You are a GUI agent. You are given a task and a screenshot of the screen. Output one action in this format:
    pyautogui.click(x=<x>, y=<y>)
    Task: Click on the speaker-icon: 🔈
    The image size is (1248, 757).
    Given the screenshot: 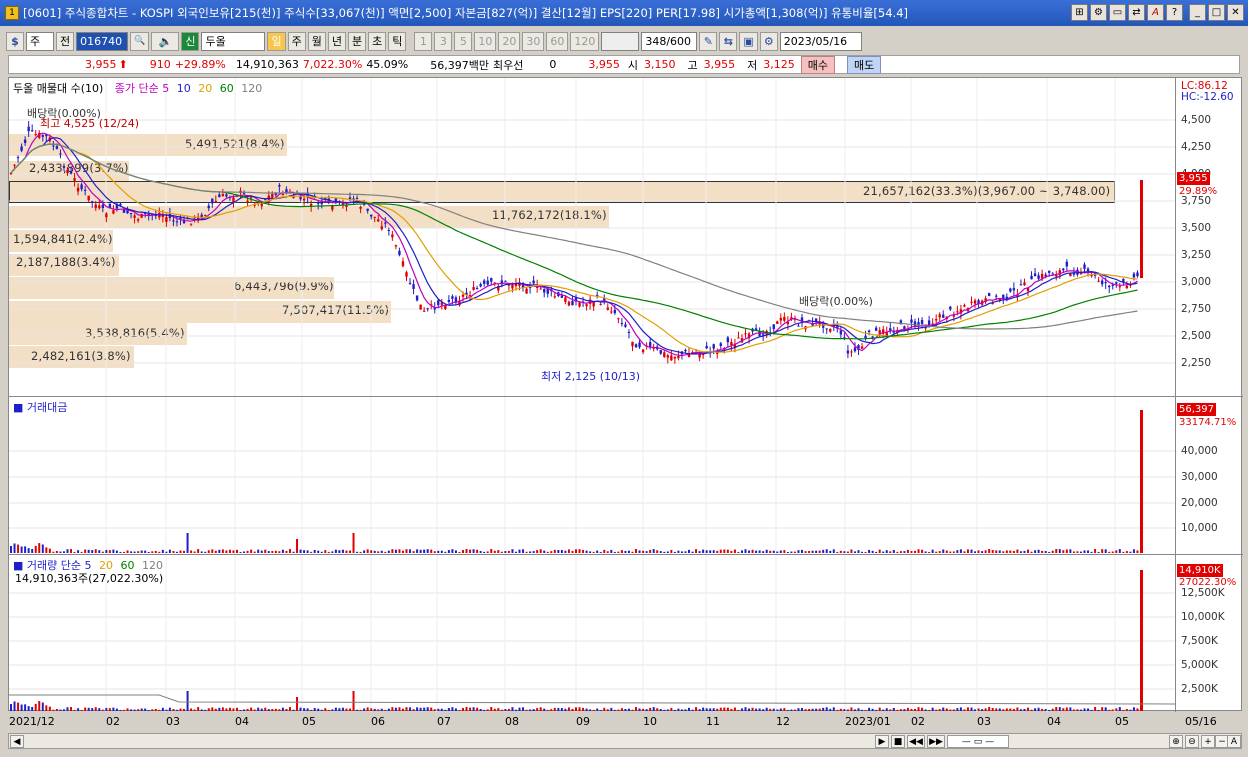 What is the action you would take?
    pyautogui.click(x=165, y=41)
    